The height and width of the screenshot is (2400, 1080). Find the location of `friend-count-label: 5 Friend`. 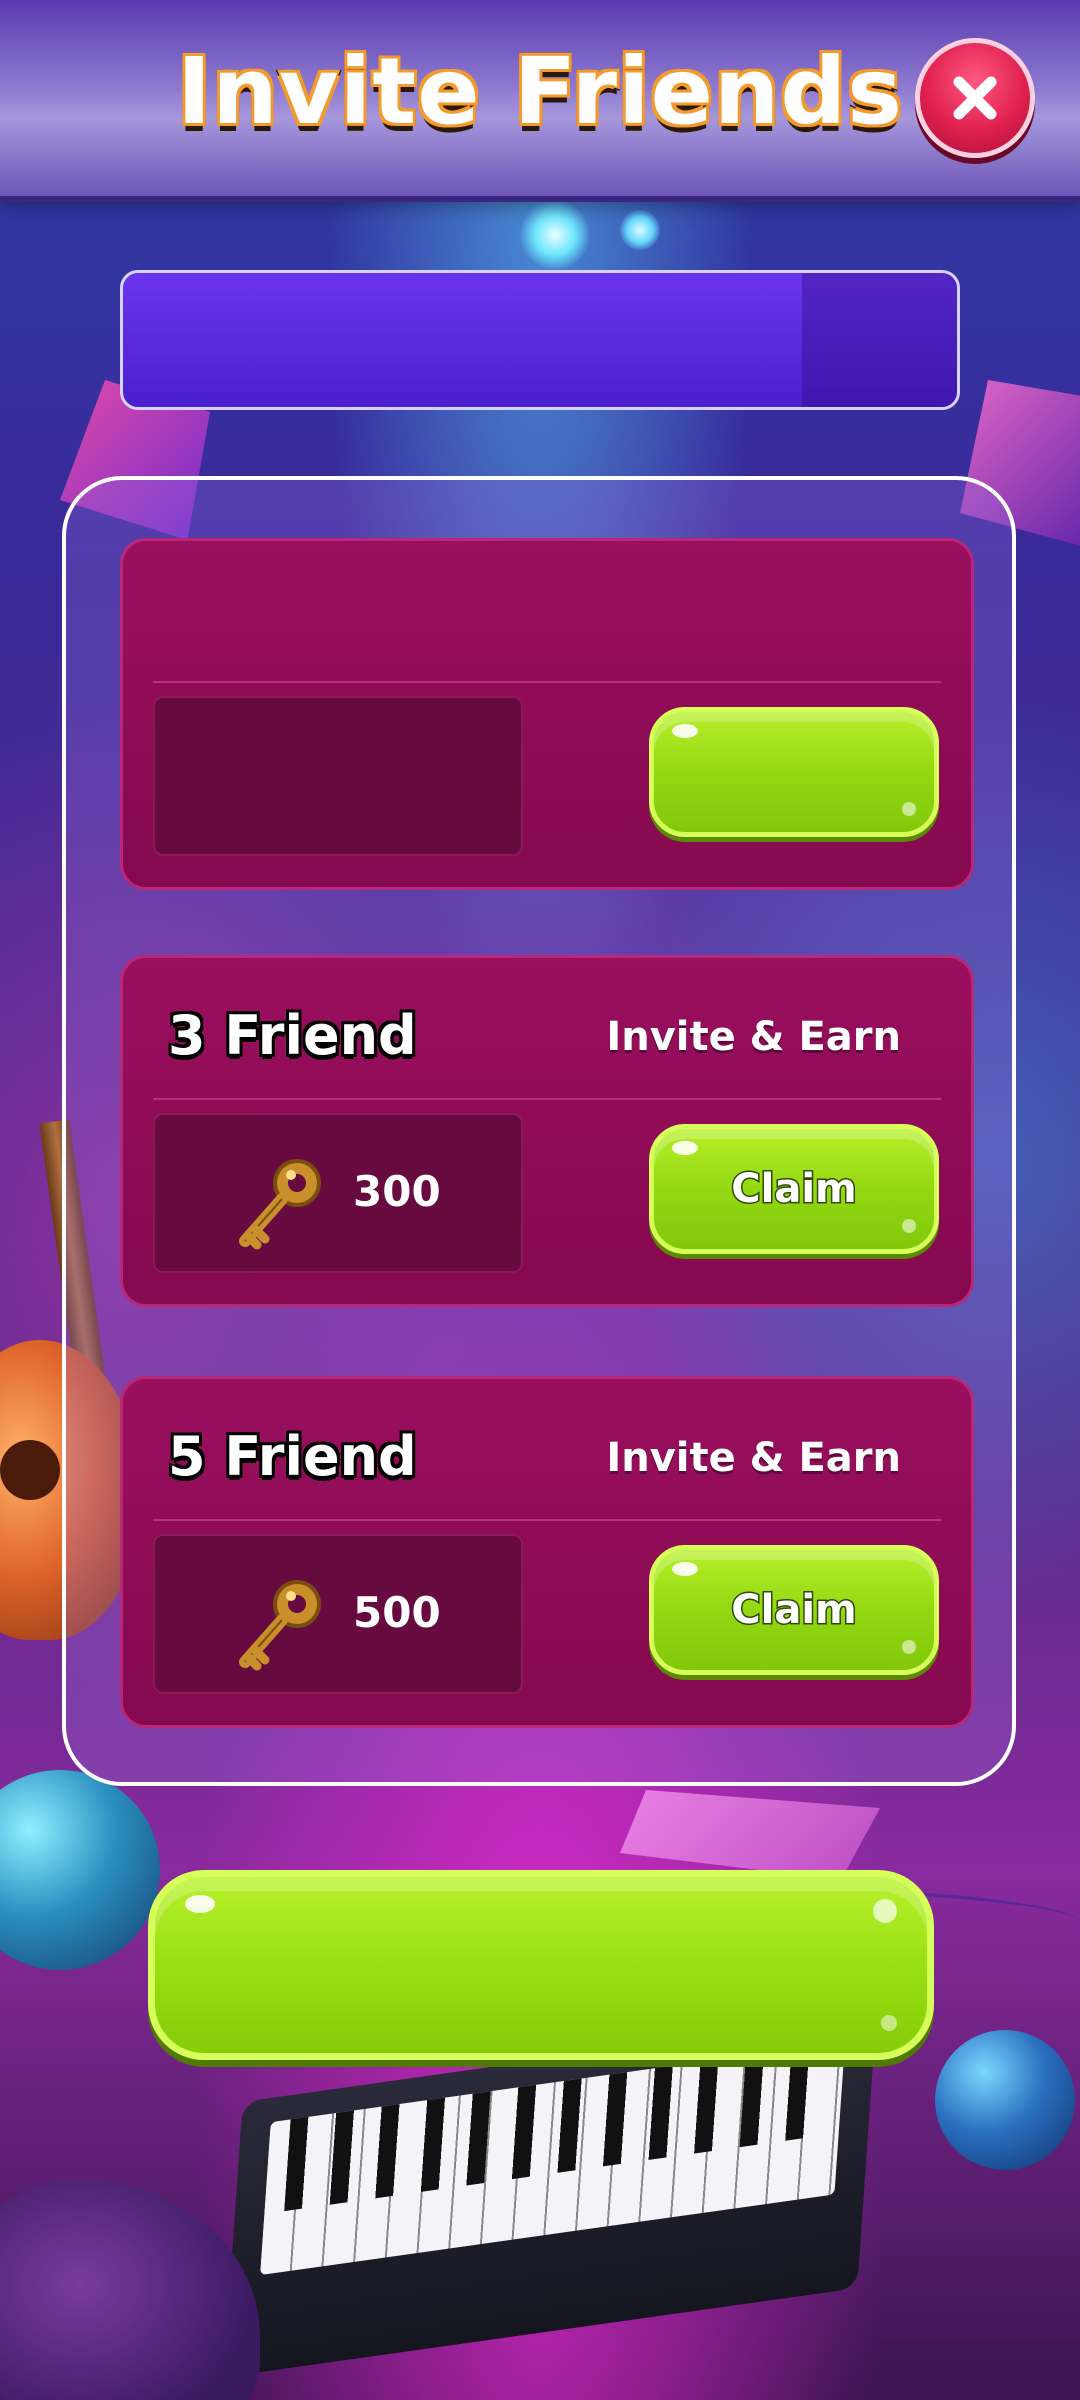

friend-count-label: 5 Friend is located at coordinates (292, 1456).